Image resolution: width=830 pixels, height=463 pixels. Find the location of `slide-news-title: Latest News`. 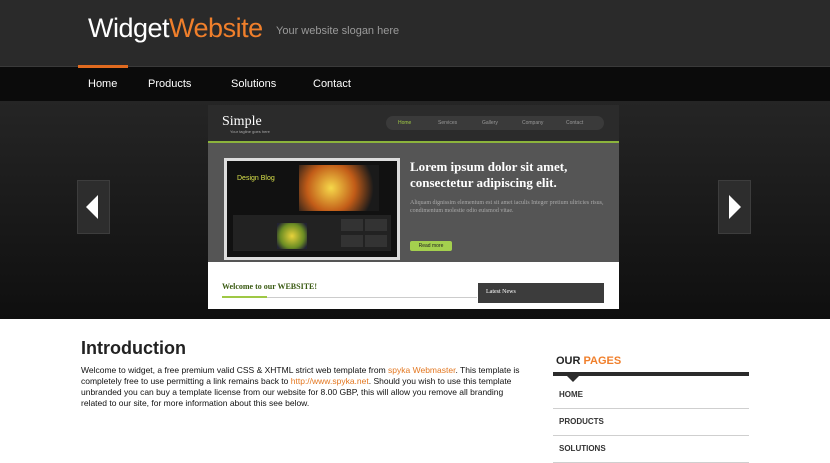

slide-news-title: Latest News is located at coordinates (501, 292).